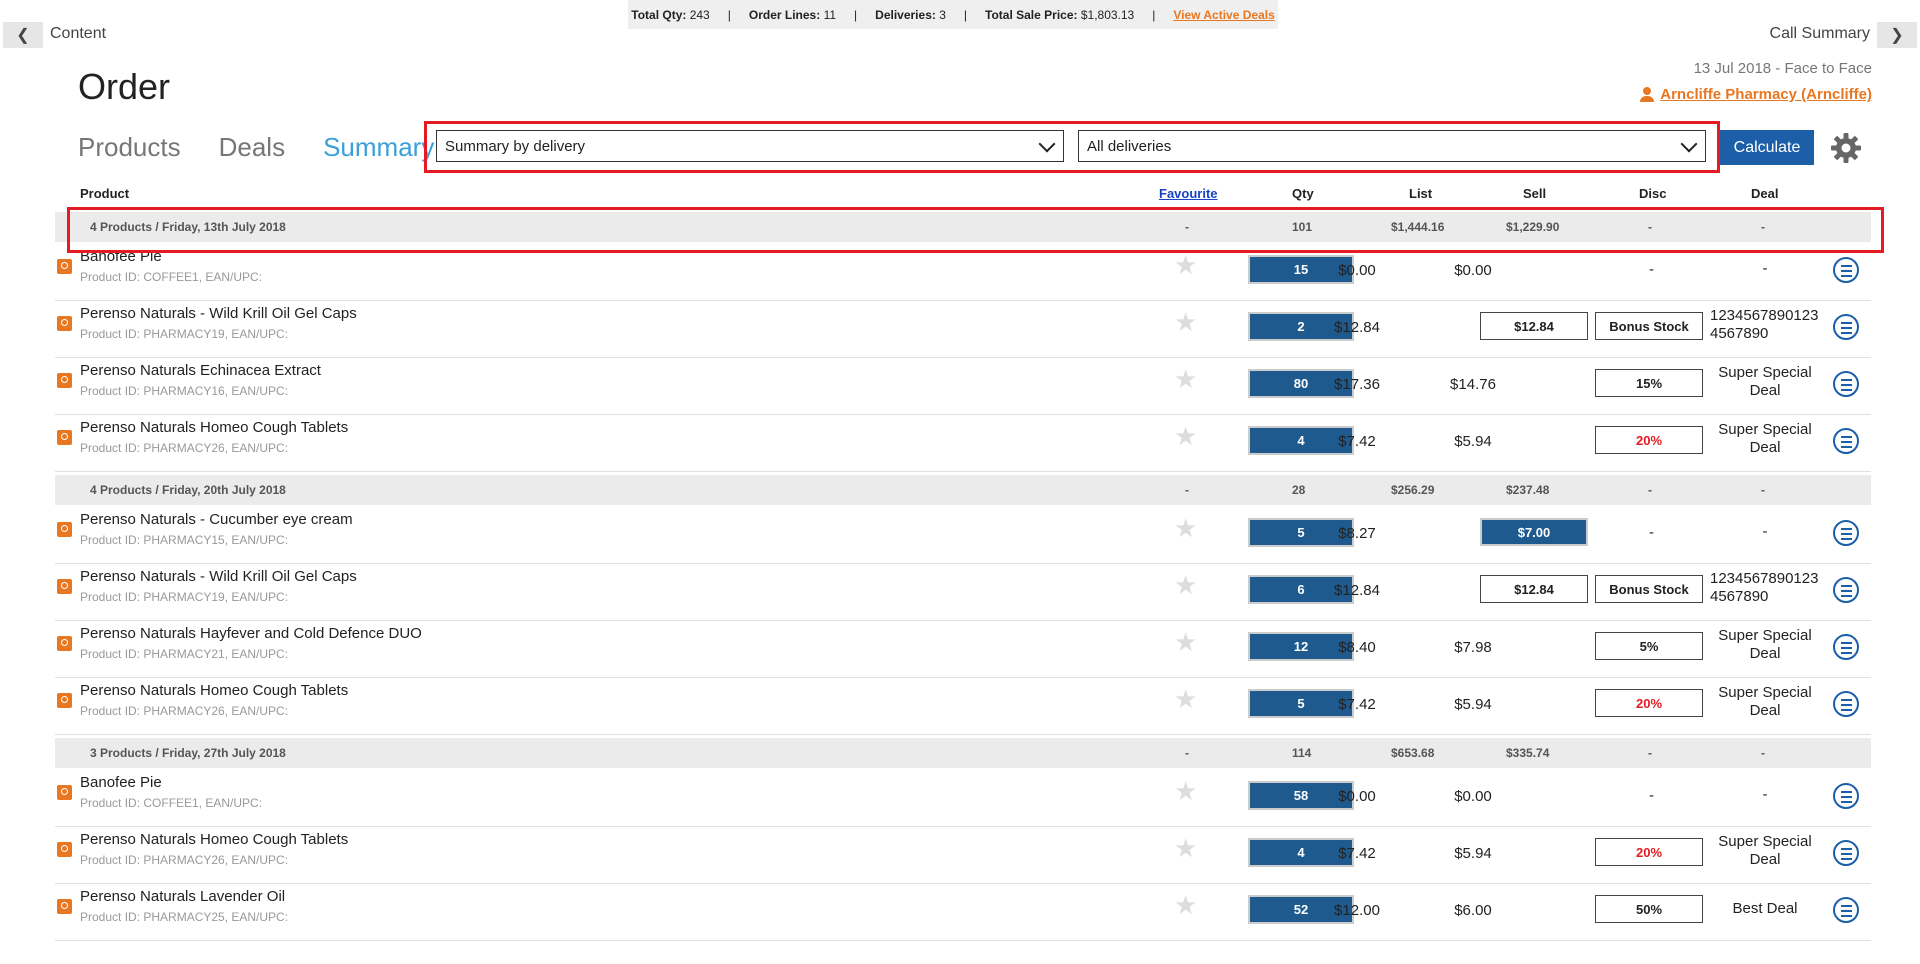 Image resolution: width=1920 pixels, height=964 pixels. What do you see at coordinates (1846, 148) in the screenshot?
I see `gear-icon` at bounding box center [1846, 148].